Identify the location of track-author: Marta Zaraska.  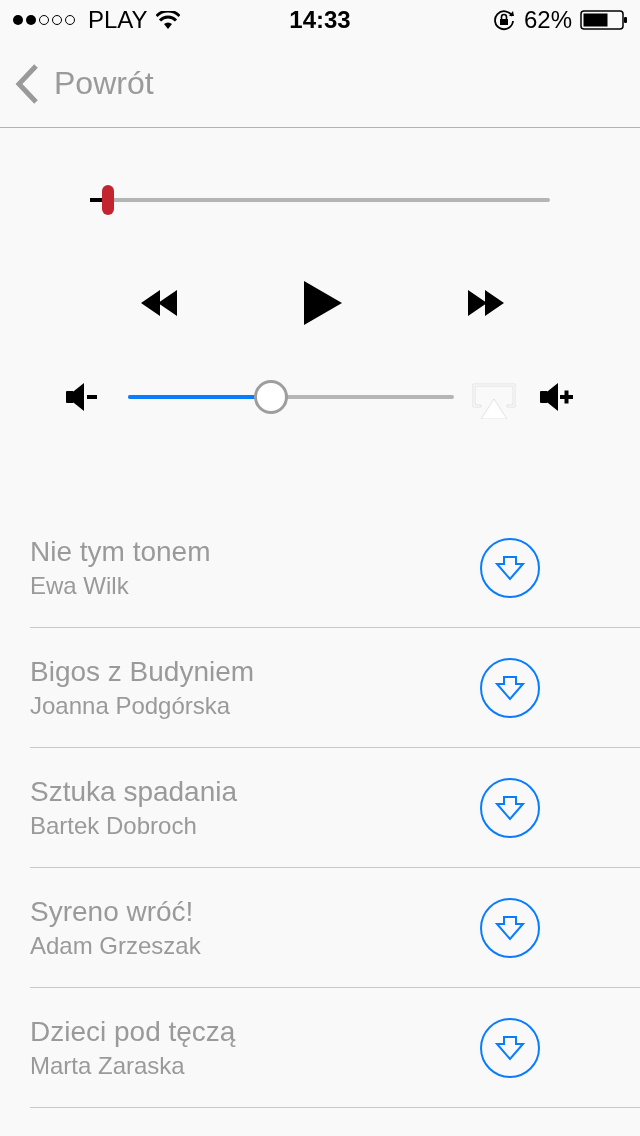
(108, 1065).